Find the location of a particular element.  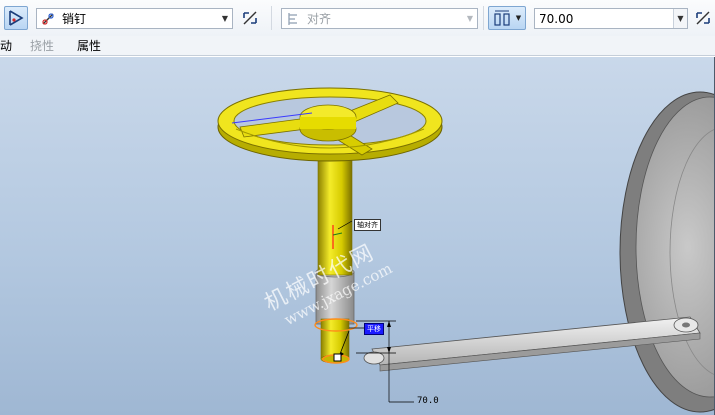

tab-flexibility: 挠性 is located at coordinates (42, 46).